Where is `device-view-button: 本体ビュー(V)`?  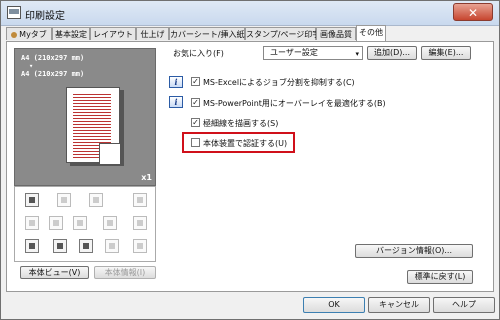 device-view-button: 本体ビュー(V) is located at coordinates (54, 272).